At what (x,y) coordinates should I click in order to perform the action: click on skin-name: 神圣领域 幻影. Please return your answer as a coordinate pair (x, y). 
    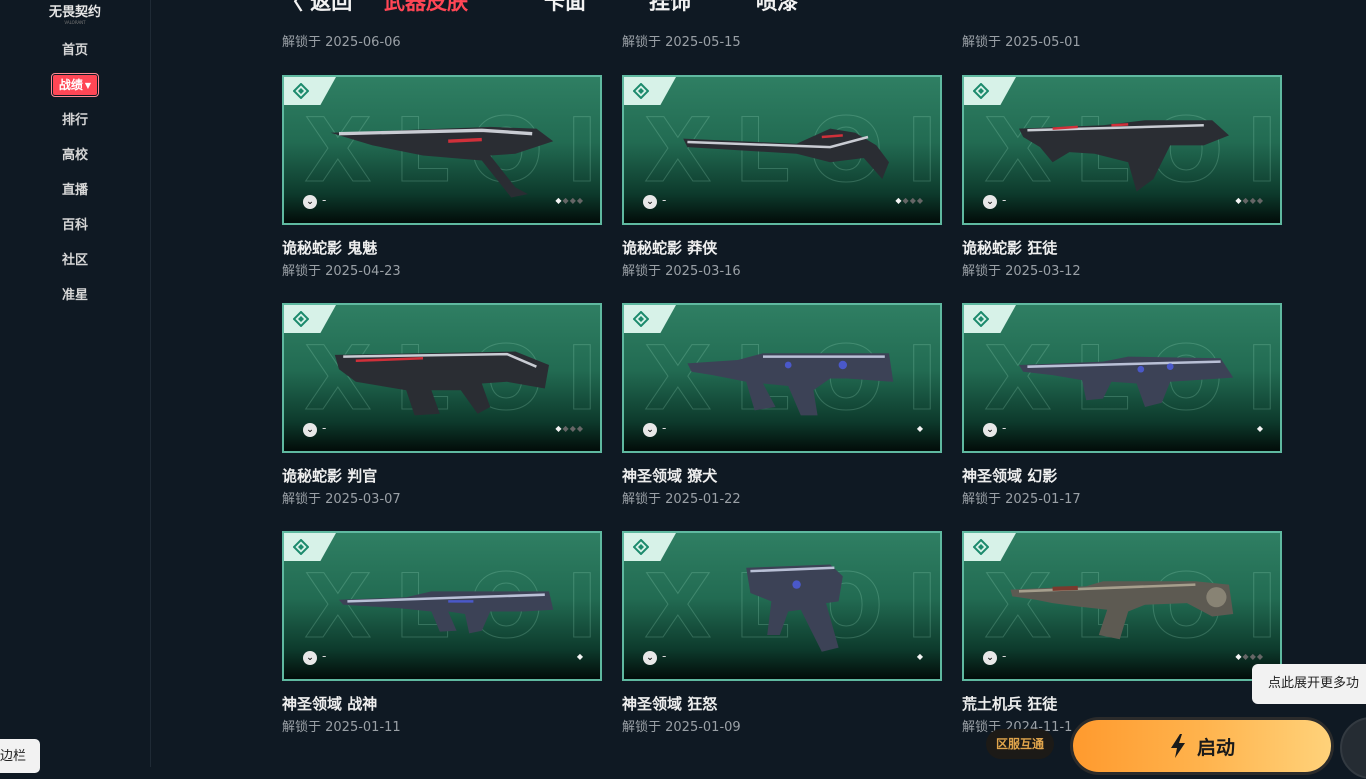
    Looking at the image, I should click on (1010, 476).